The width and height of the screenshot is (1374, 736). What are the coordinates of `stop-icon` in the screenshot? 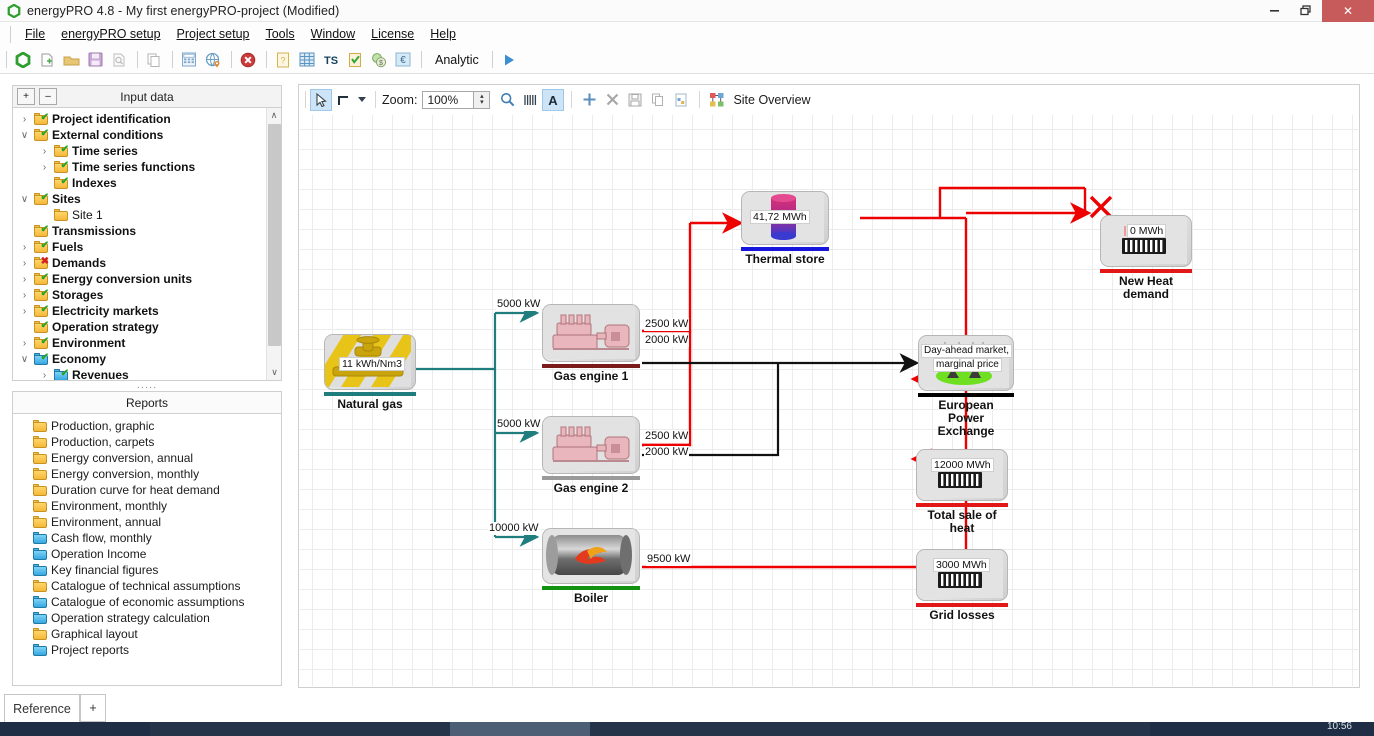 It's located at (248, 60).